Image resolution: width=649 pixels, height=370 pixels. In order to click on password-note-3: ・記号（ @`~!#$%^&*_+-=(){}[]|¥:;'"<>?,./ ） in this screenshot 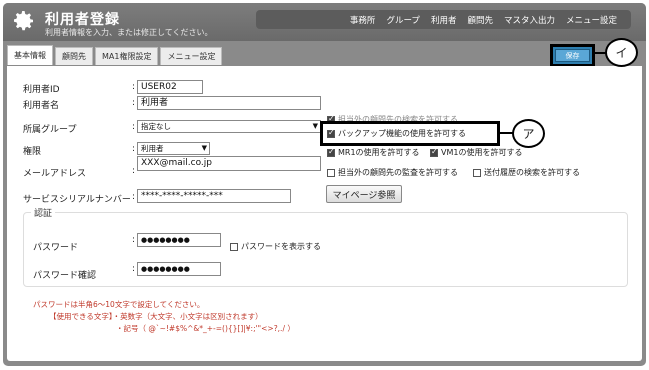, I will do `click(205, 328)`.